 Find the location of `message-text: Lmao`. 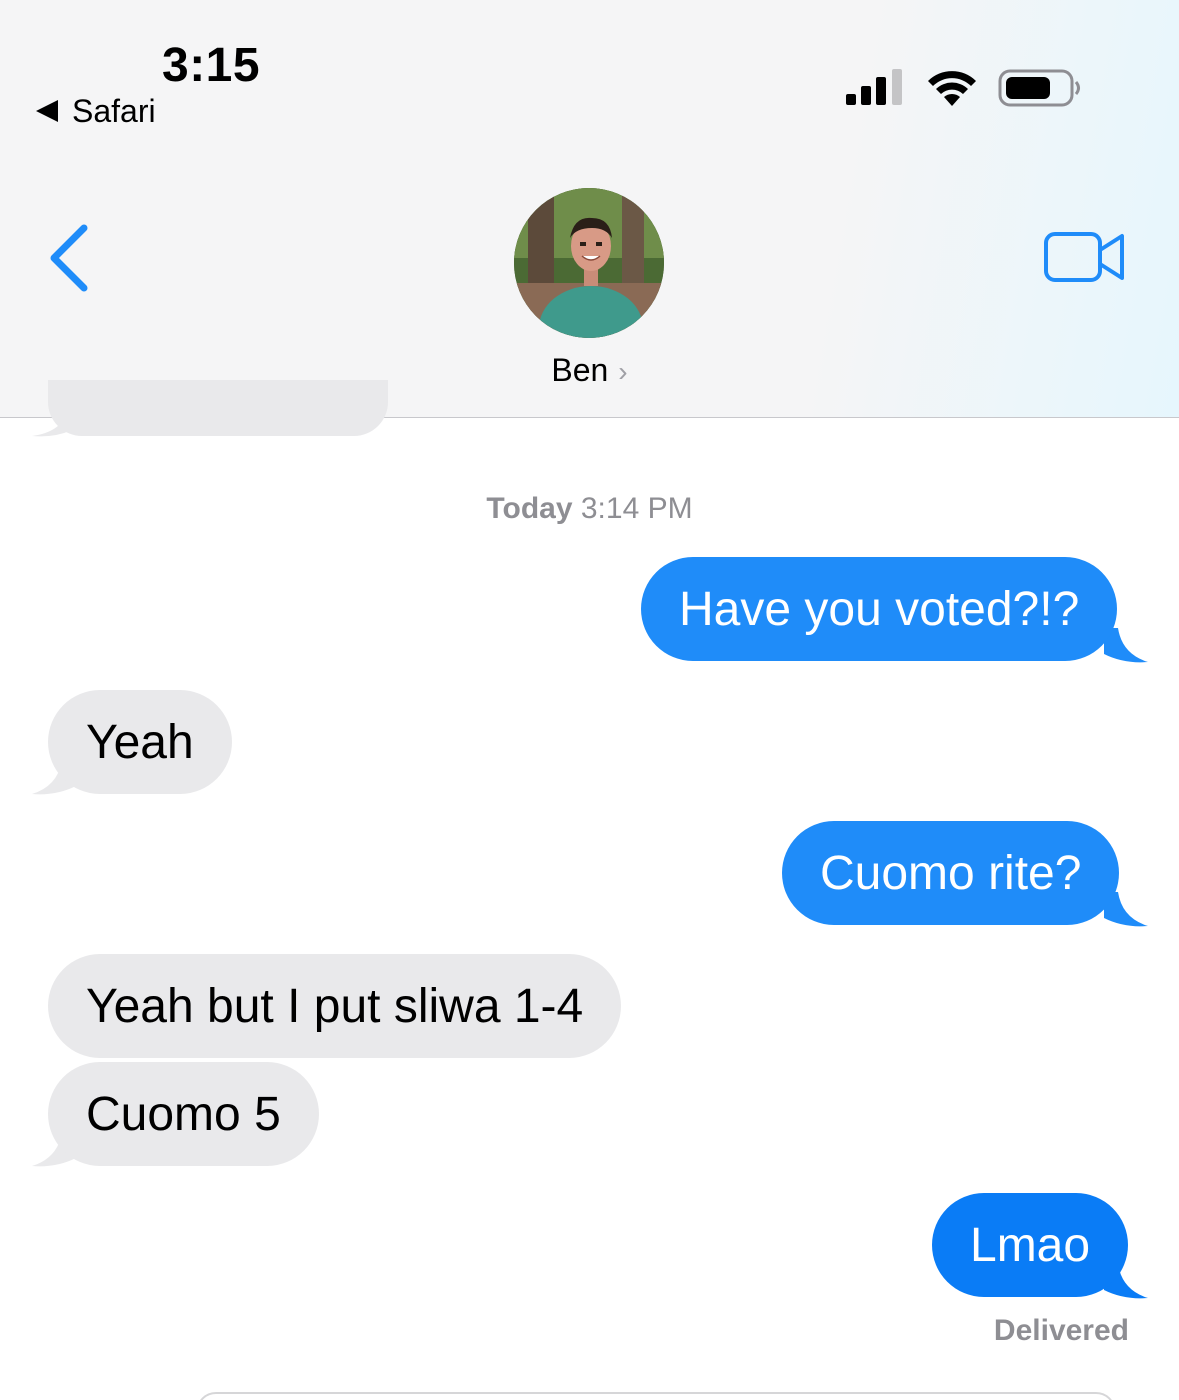

message-text: Lmao is located at coordinates (1030, 1245).